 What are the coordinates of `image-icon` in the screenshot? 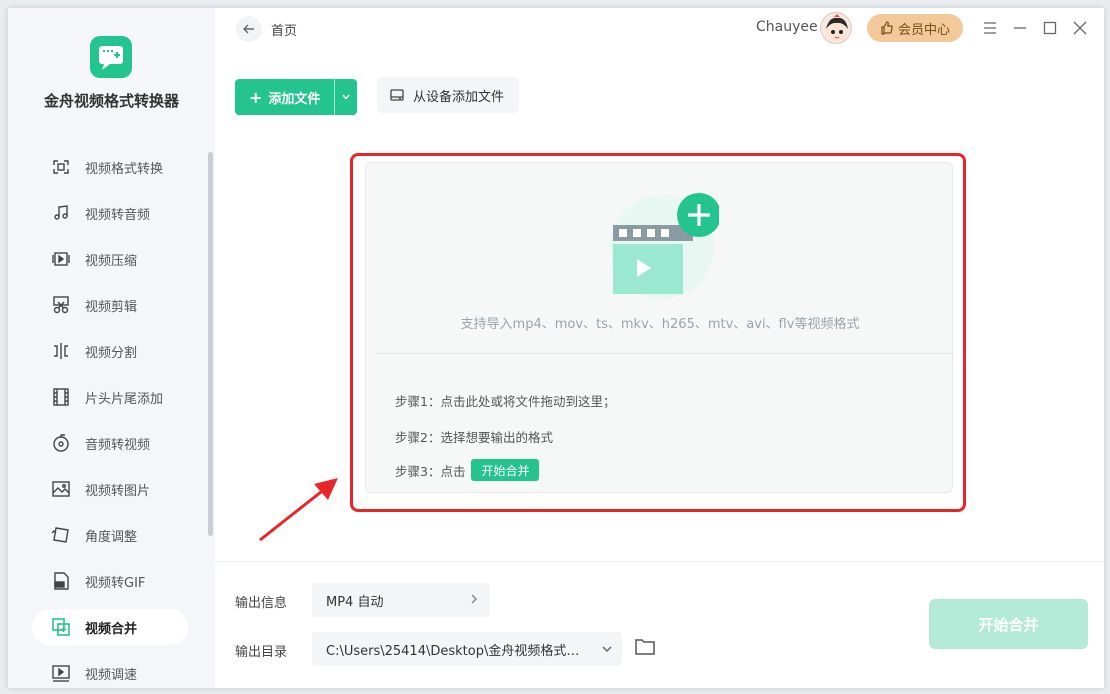 It's located at (61, 489).